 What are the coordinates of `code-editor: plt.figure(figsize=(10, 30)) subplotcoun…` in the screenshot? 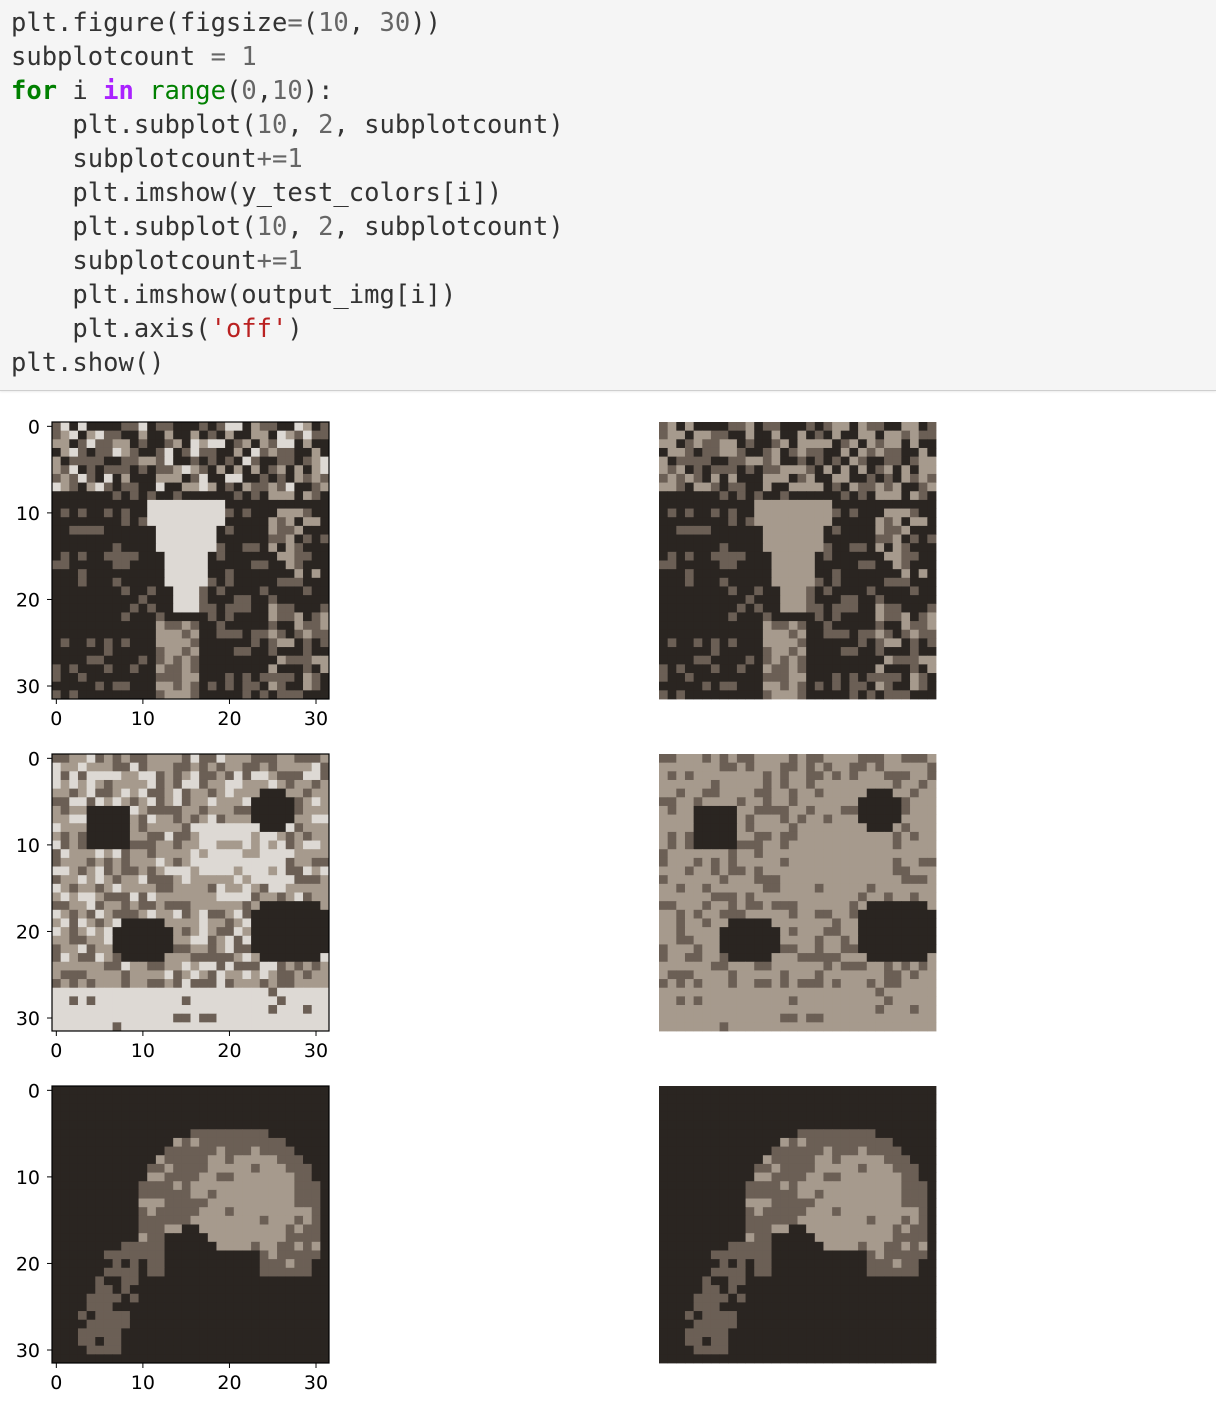 It's located at (287, 193).